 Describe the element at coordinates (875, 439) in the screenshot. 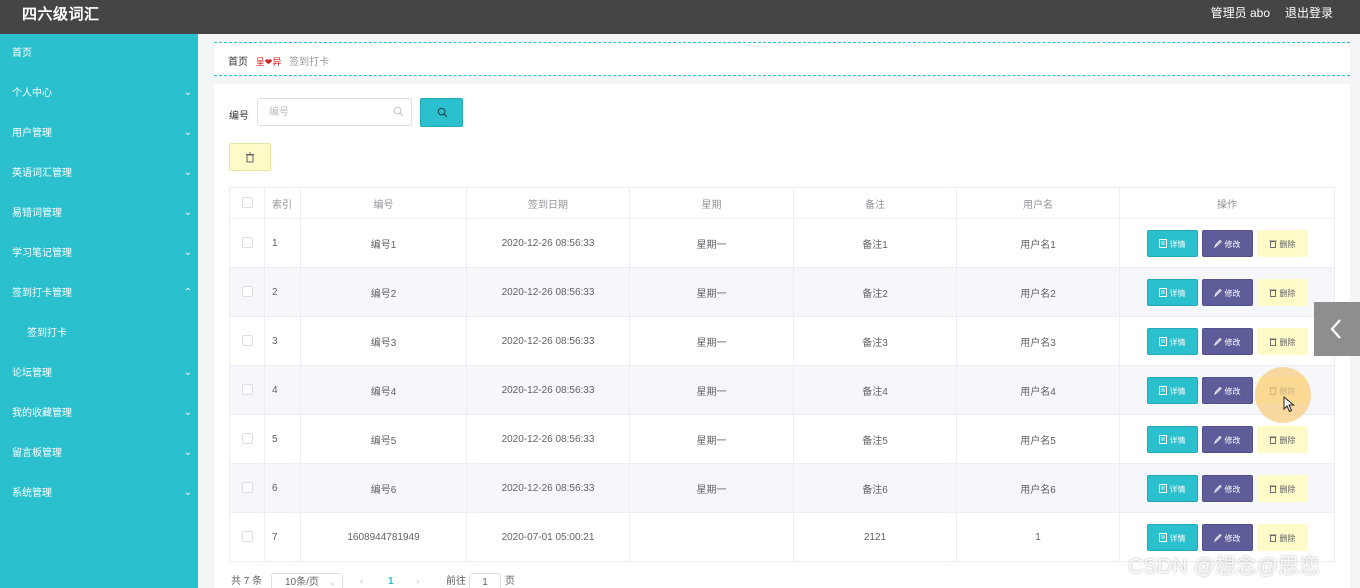

I see `cell-remark: 备注5` at that location.